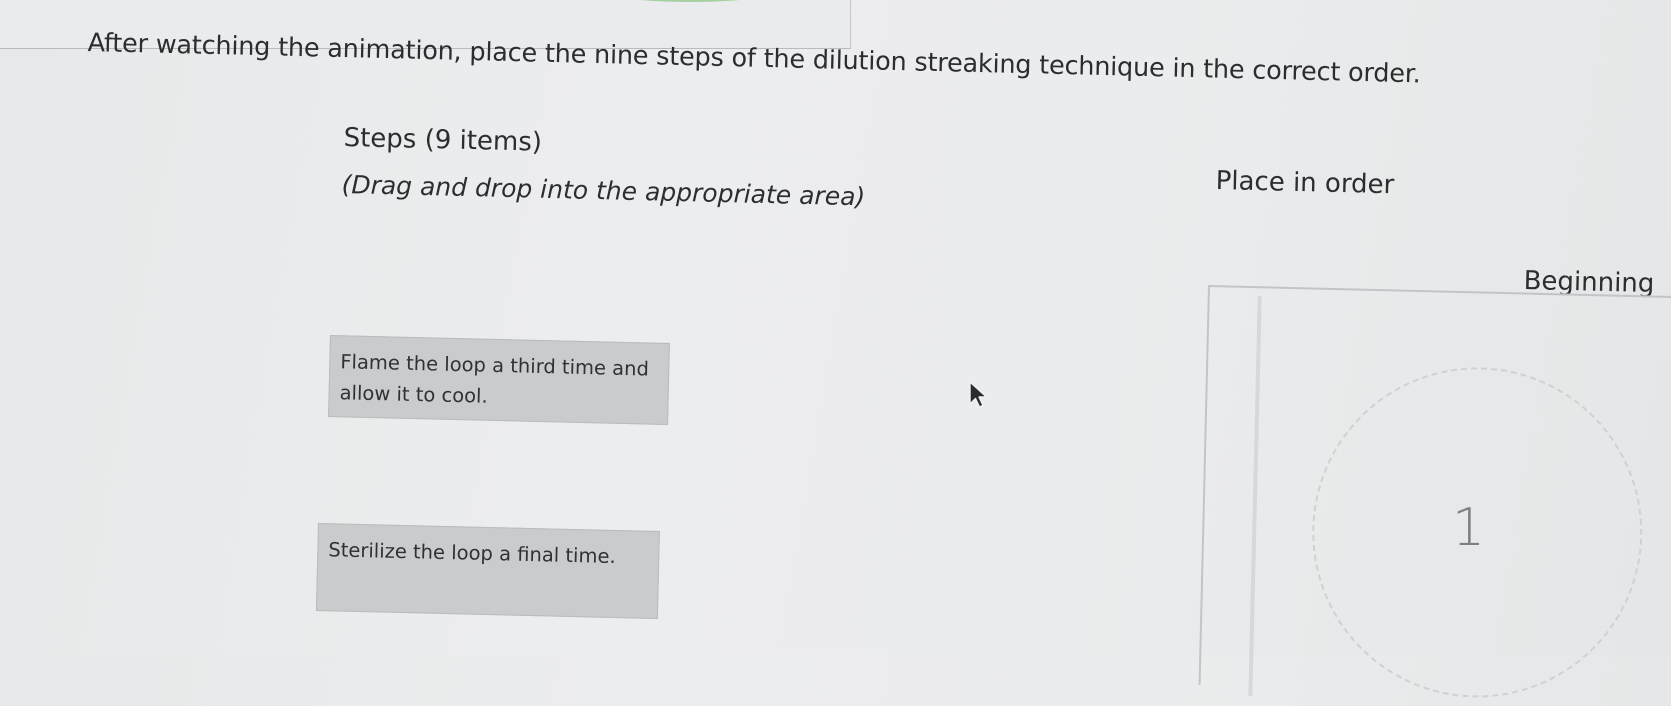 The width and height of the screenshot is (1671, 706). Describe the element at coordinates (487, 571) in the screenshot. I see `draggable-step-card: Sterilize the loop a final time.` at that location.